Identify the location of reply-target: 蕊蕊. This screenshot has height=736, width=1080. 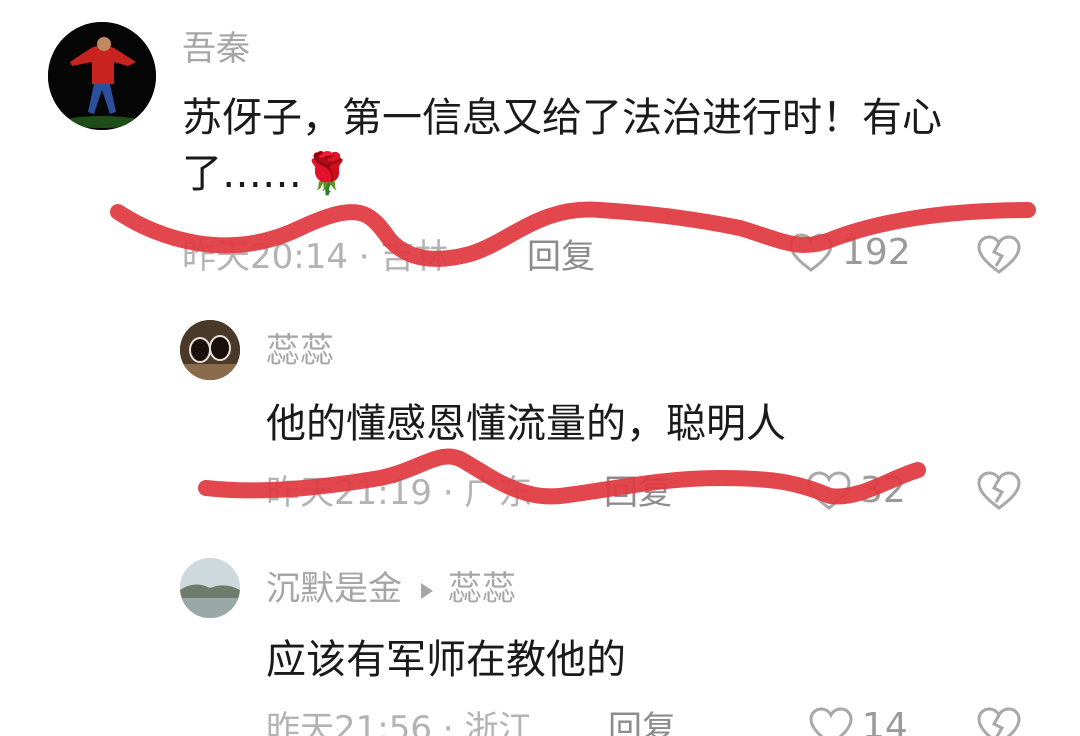
(482, 589).